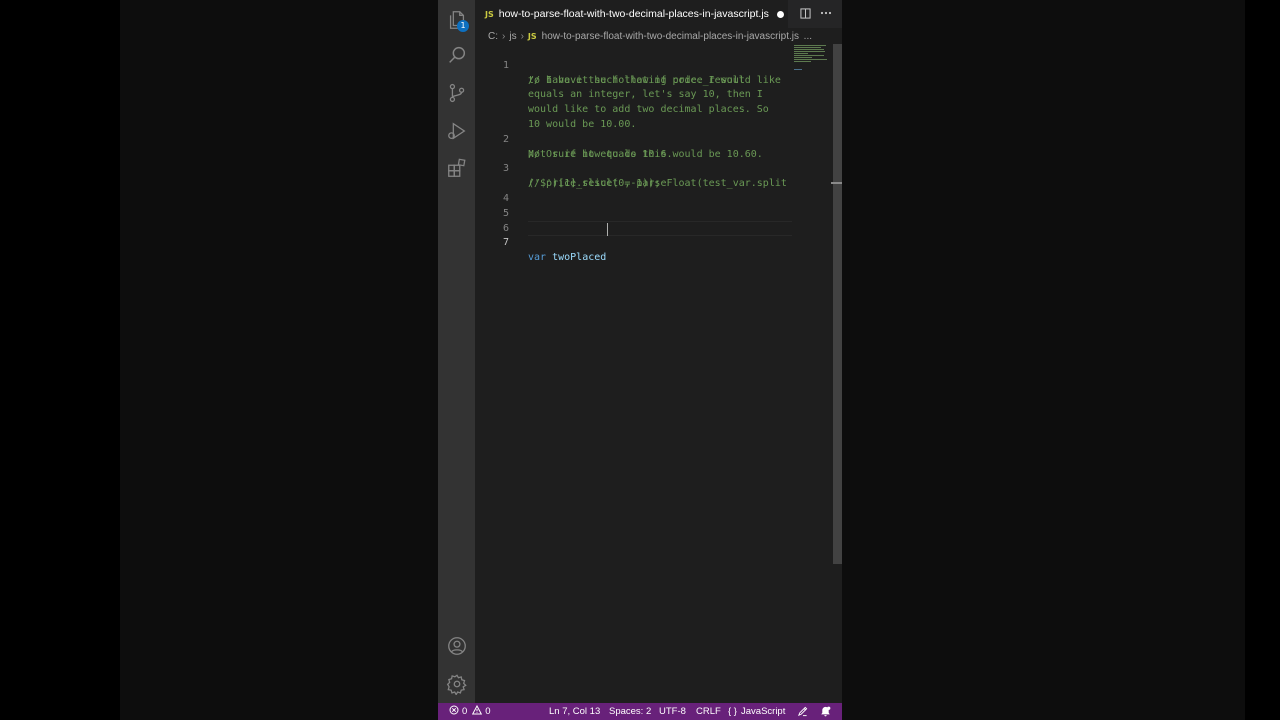  What do you see at coordinates (477, 711) in the screenshot?
I see `warning-icon` at bounding box center [477, 711].